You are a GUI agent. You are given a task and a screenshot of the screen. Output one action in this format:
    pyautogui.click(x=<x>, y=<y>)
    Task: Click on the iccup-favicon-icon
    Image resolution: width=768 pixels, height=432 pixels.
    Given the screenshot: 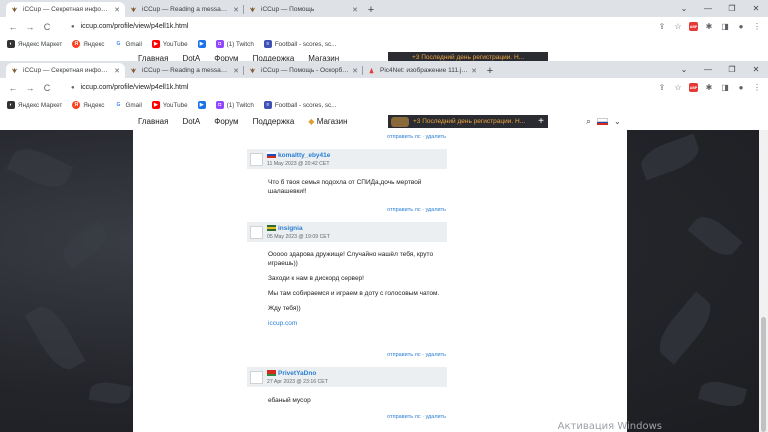 What is the action you would take?
    pyautogui.click(x=252, y=9)
    